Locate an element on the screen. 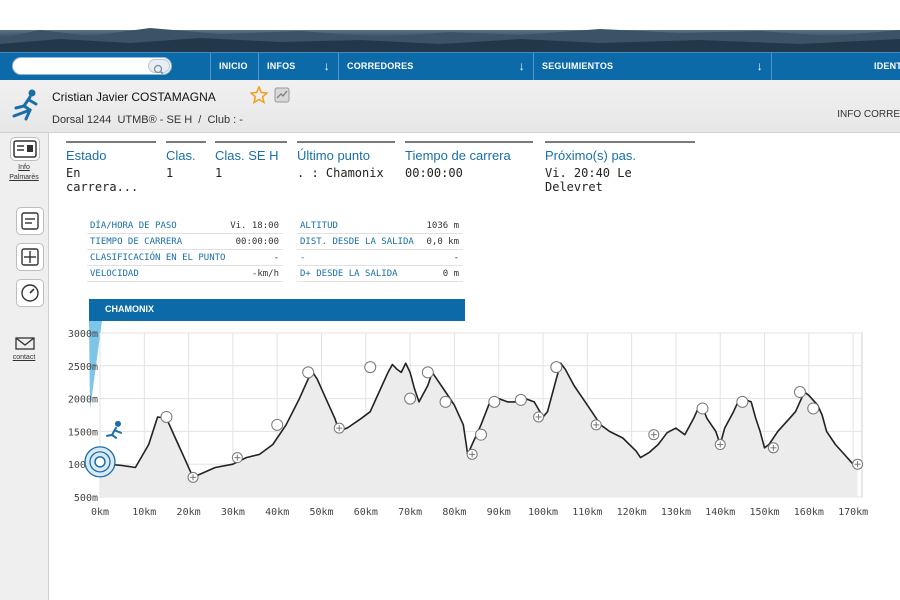 The image size is (900, 600). detail-row: CLASIFICACIÓN EN EL PUNTO - is located at coordinates (185, 258).